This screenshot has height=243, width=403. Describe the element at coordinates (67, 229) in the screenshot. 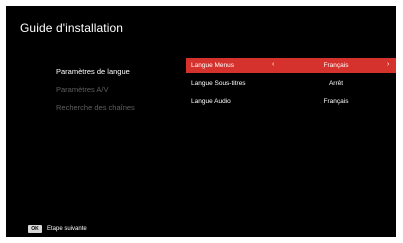

I see `next-step-label: Etape suivante` at that location.